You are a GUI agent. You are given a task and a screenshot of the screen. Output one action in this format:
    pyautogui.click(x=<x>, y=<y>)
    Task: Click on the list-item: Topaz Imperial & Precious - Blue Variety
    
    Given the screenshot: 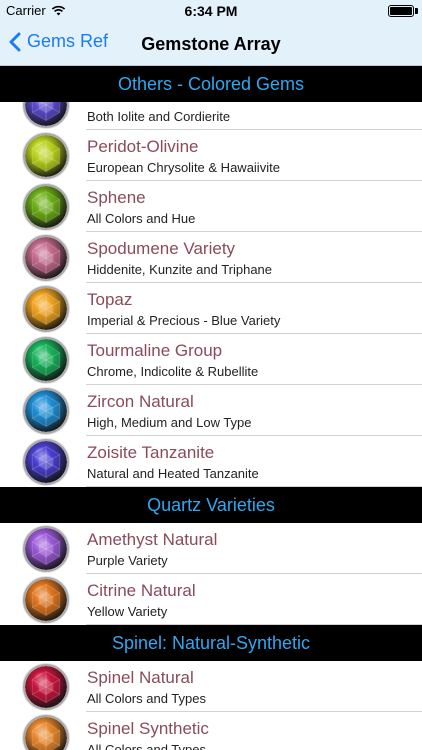 What is the action you would take?
    pyautogui.click(x=211, y=308)
    